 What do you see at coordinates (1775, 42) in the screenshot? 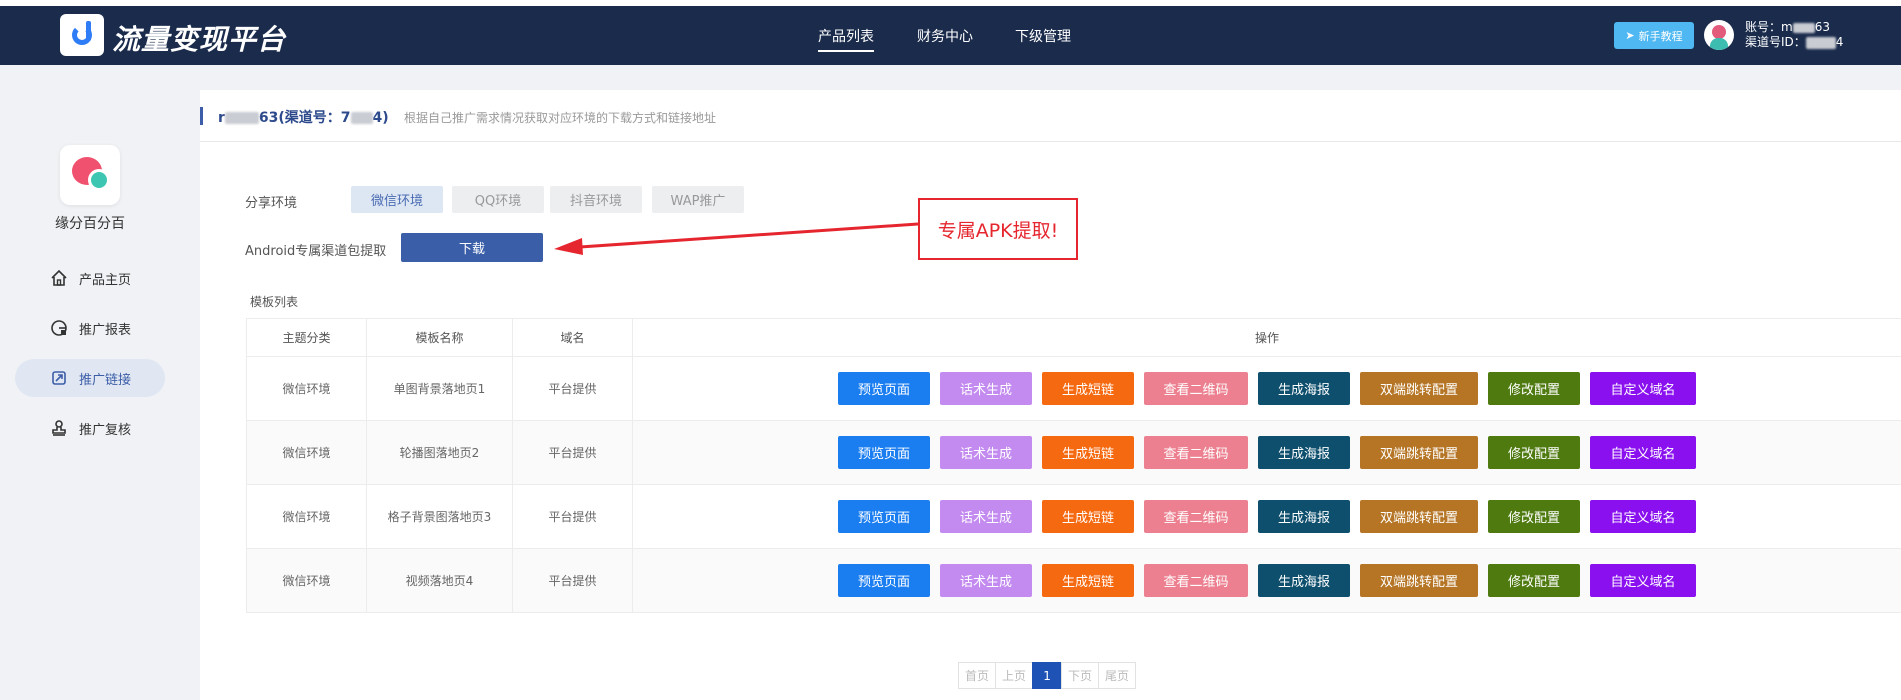
I see `channel-label: 渠道号ID：` at bounding box center [1775, 42].